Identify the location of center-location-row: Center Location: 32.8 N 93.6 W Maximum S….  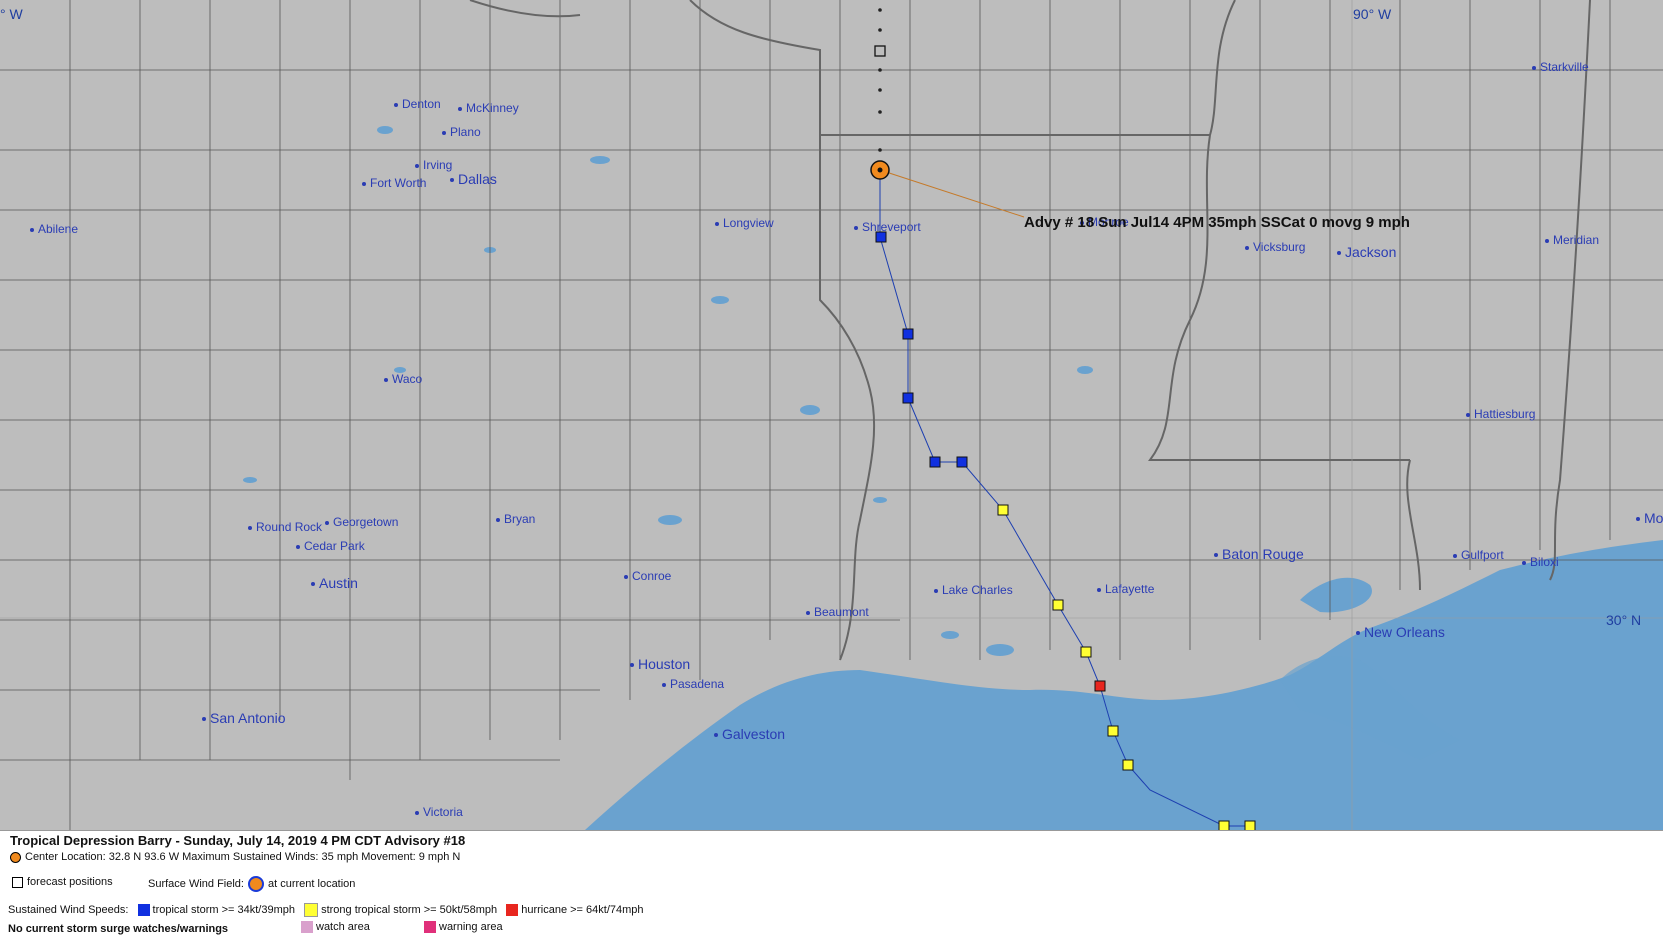
(235, 857).